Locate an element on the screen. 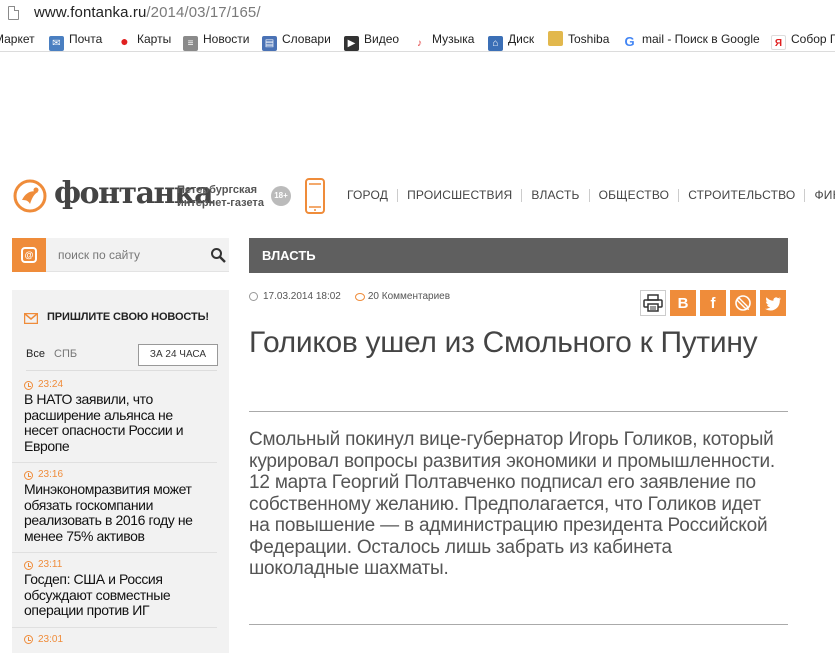 The image size is (835, 653). section-title: ВЛАСТЬ is located at coordinates (289, 255).